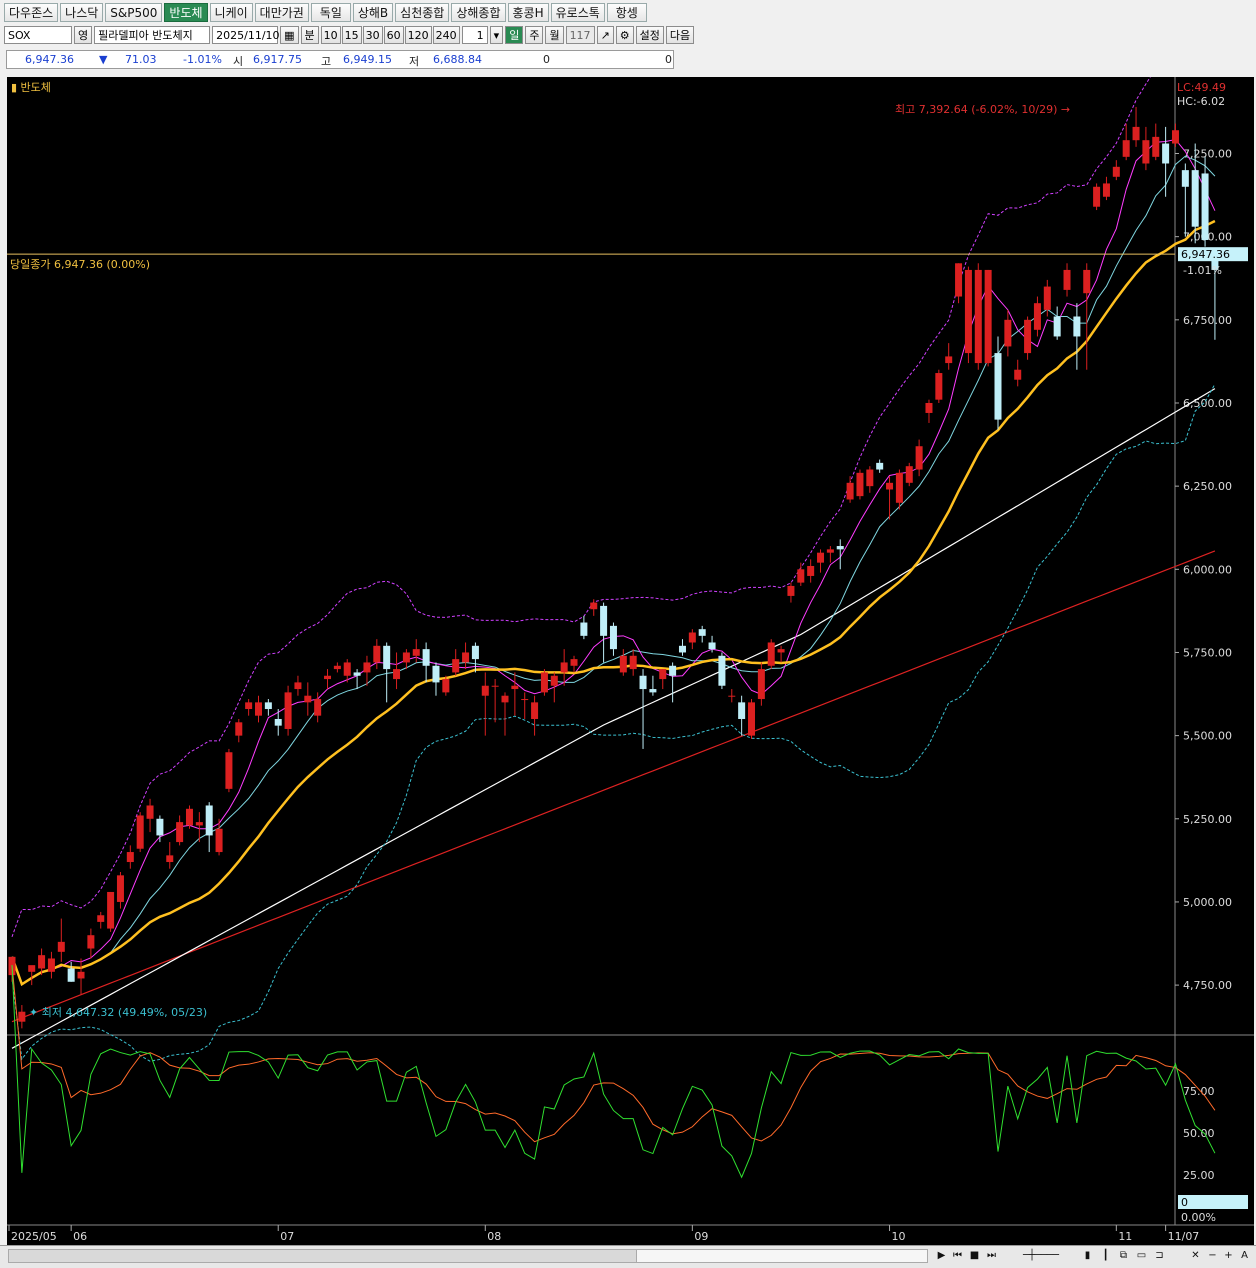  Describe the element at coordinates (330, 35) in the screenshot. I see `interval-button-10: 10` at that location.